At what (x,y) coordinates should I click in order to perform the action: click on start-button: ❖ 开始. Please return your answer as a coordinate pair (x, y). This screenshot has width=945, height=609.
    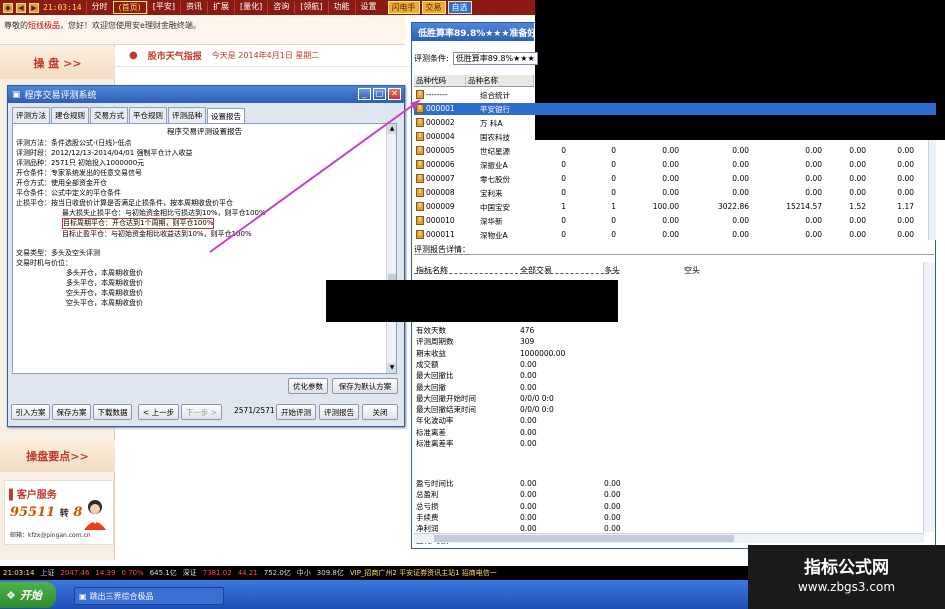
    Looking at the image, I should click on (28, 595).